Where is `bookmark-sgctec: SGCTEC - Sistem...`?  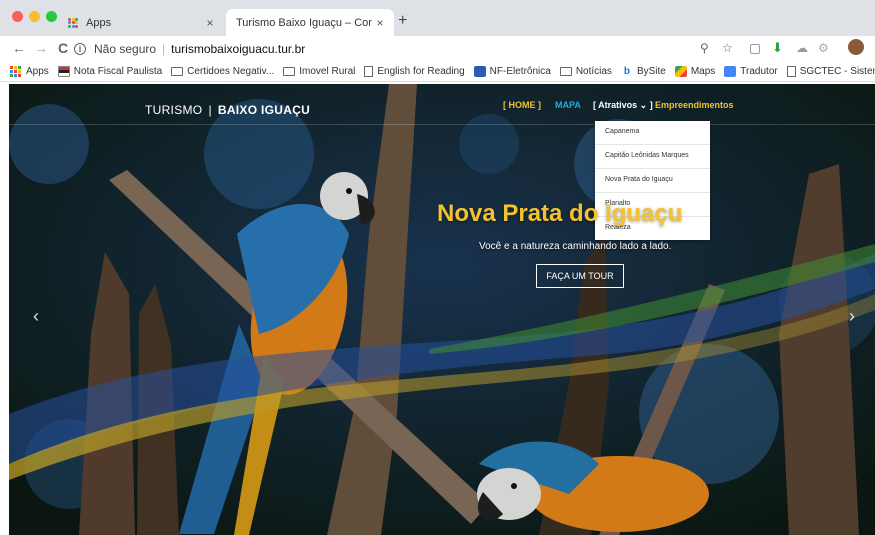
bookmark-sgctec: SGCTEC - Sistem... is located at coordinates (830, 71).